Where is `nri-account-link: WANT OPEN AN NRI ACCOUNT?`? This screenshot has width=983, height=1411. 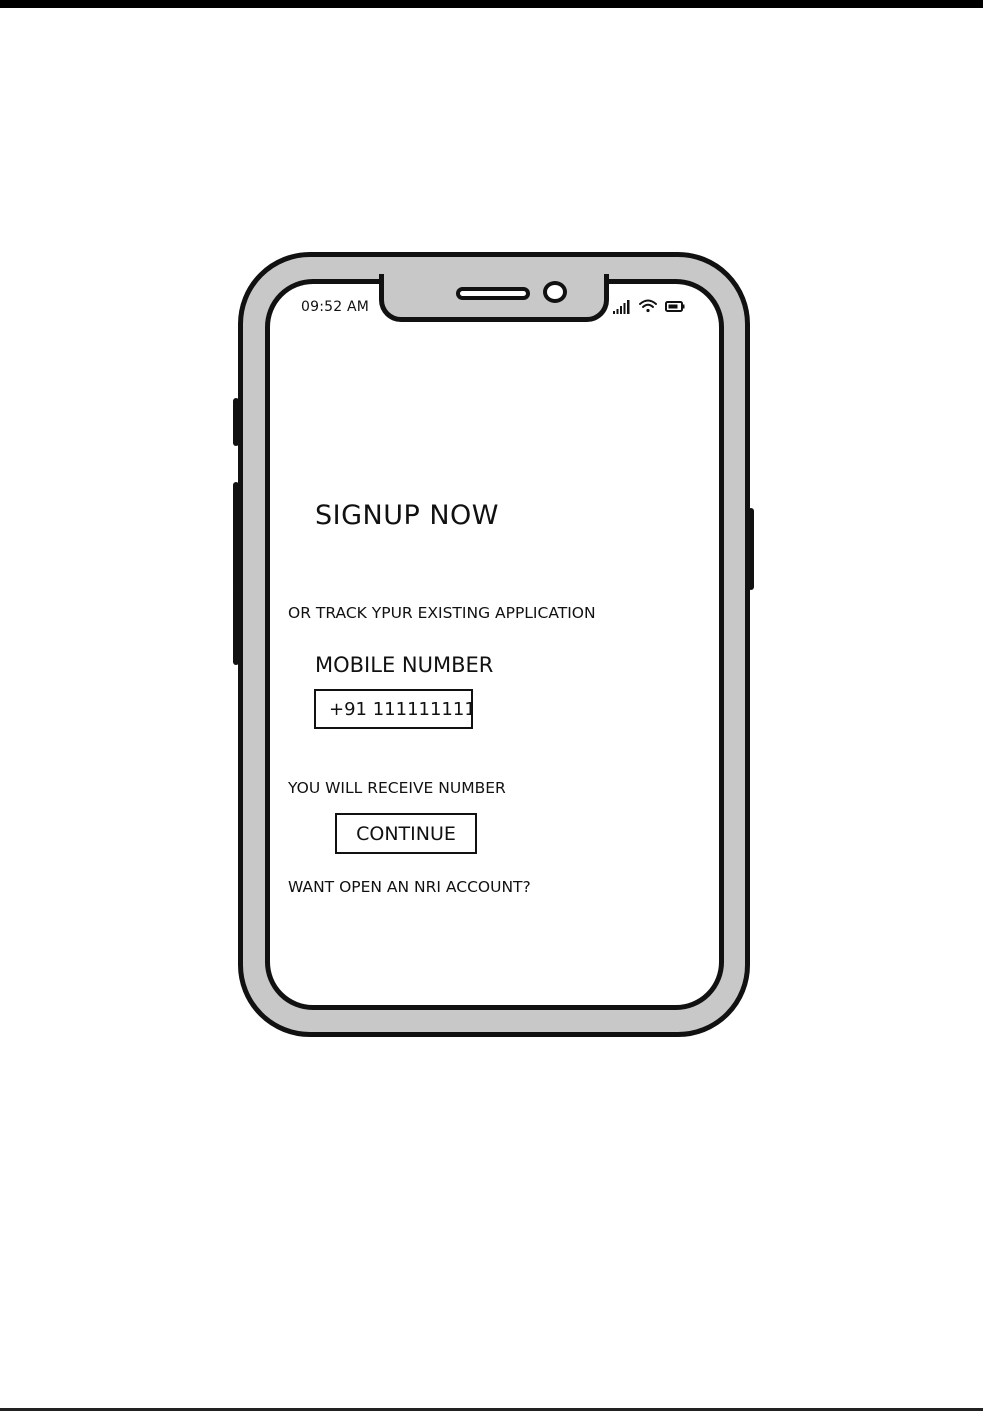
nri-account-link: WANT OPEN AN NRI ACCOUNT? is located at coordinates (409, 887).